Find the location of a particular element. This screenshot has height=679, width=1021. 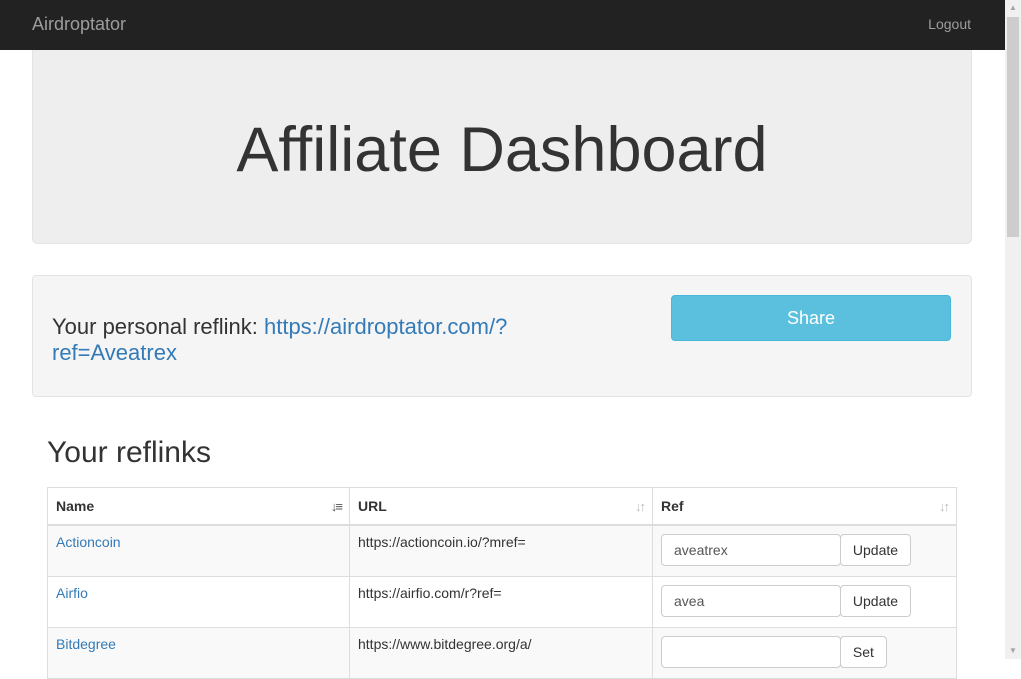

scroll-up-icon: ▲ is located at coordinates (1013, 8).